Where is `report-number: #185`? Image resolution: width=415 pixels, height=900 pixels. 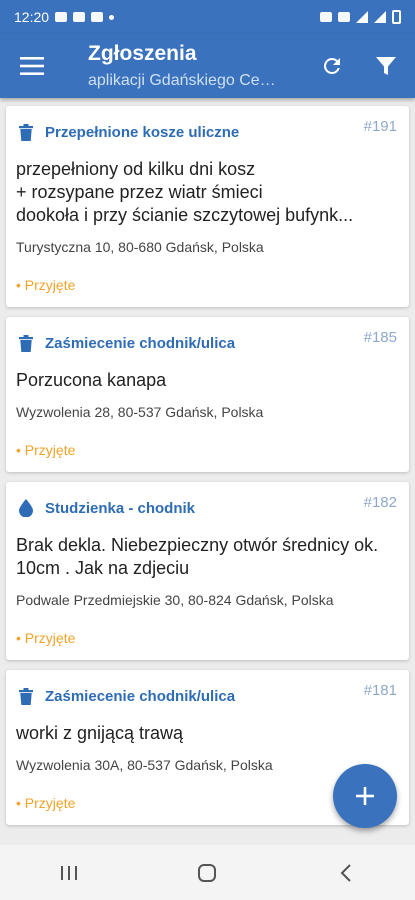
report-number: #185 is located at coordinates (380, 337).